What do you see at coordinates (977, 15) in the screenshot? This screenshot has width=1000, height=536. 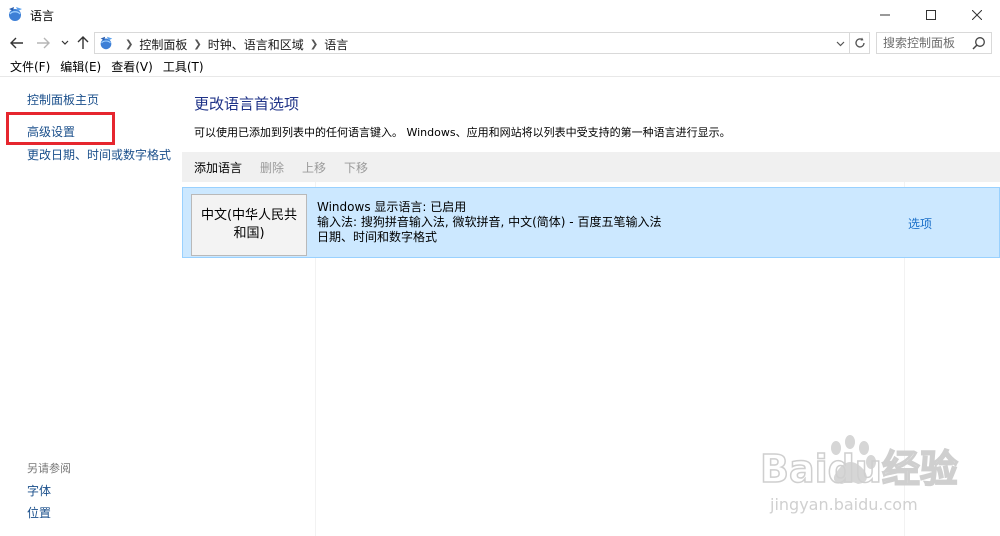 I see `close-button` at bounding box center [977, 15].